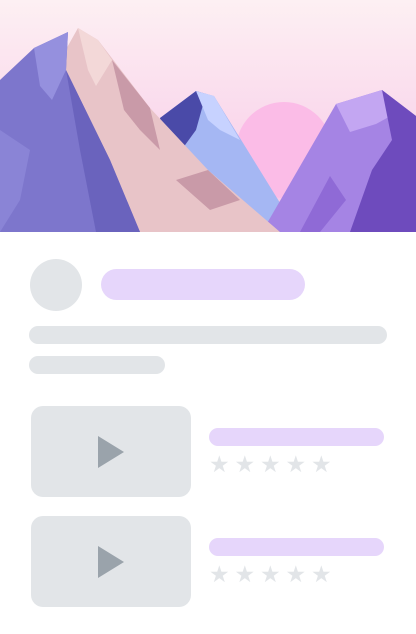  What do you see at coordinates (97, 365) in the screenshot?
I see `text-placeholder-line-short` at bounding box center [97, 365].